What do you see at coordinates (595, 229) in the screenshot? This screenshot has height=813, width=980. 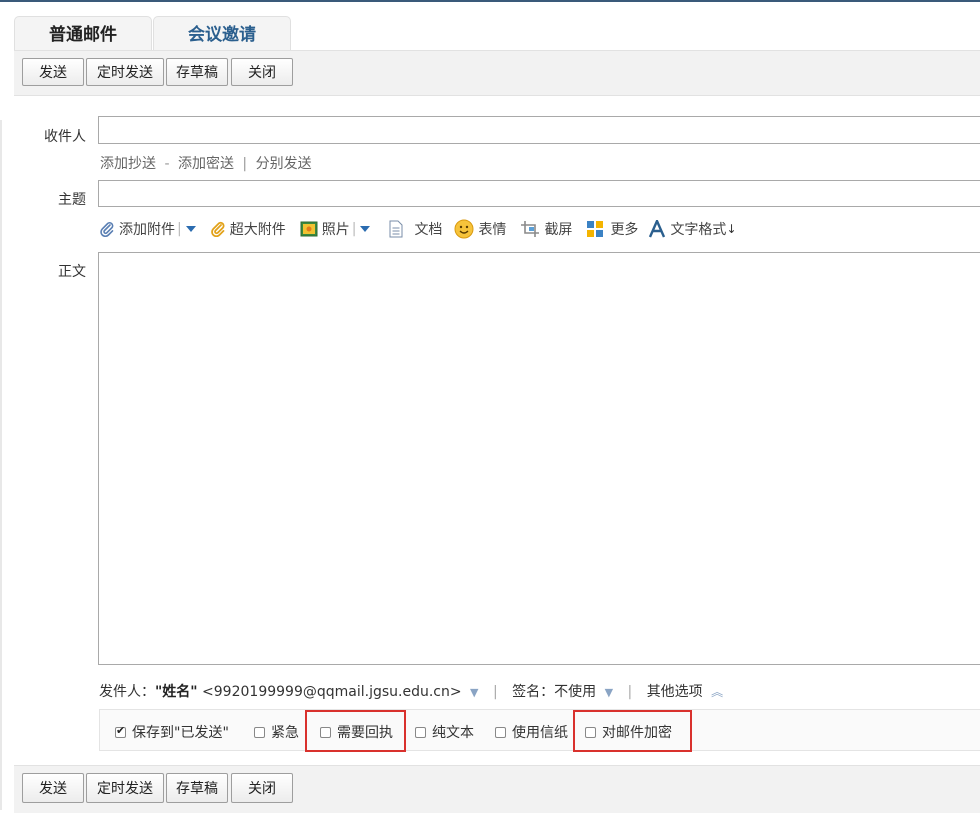 I see `more-apps-icon` at bounding box center [595, 229].